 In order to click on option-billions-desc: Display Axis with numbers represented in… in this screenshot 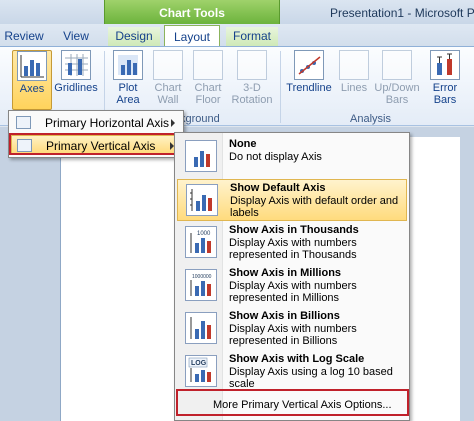, I will do `click(293, 335)`.